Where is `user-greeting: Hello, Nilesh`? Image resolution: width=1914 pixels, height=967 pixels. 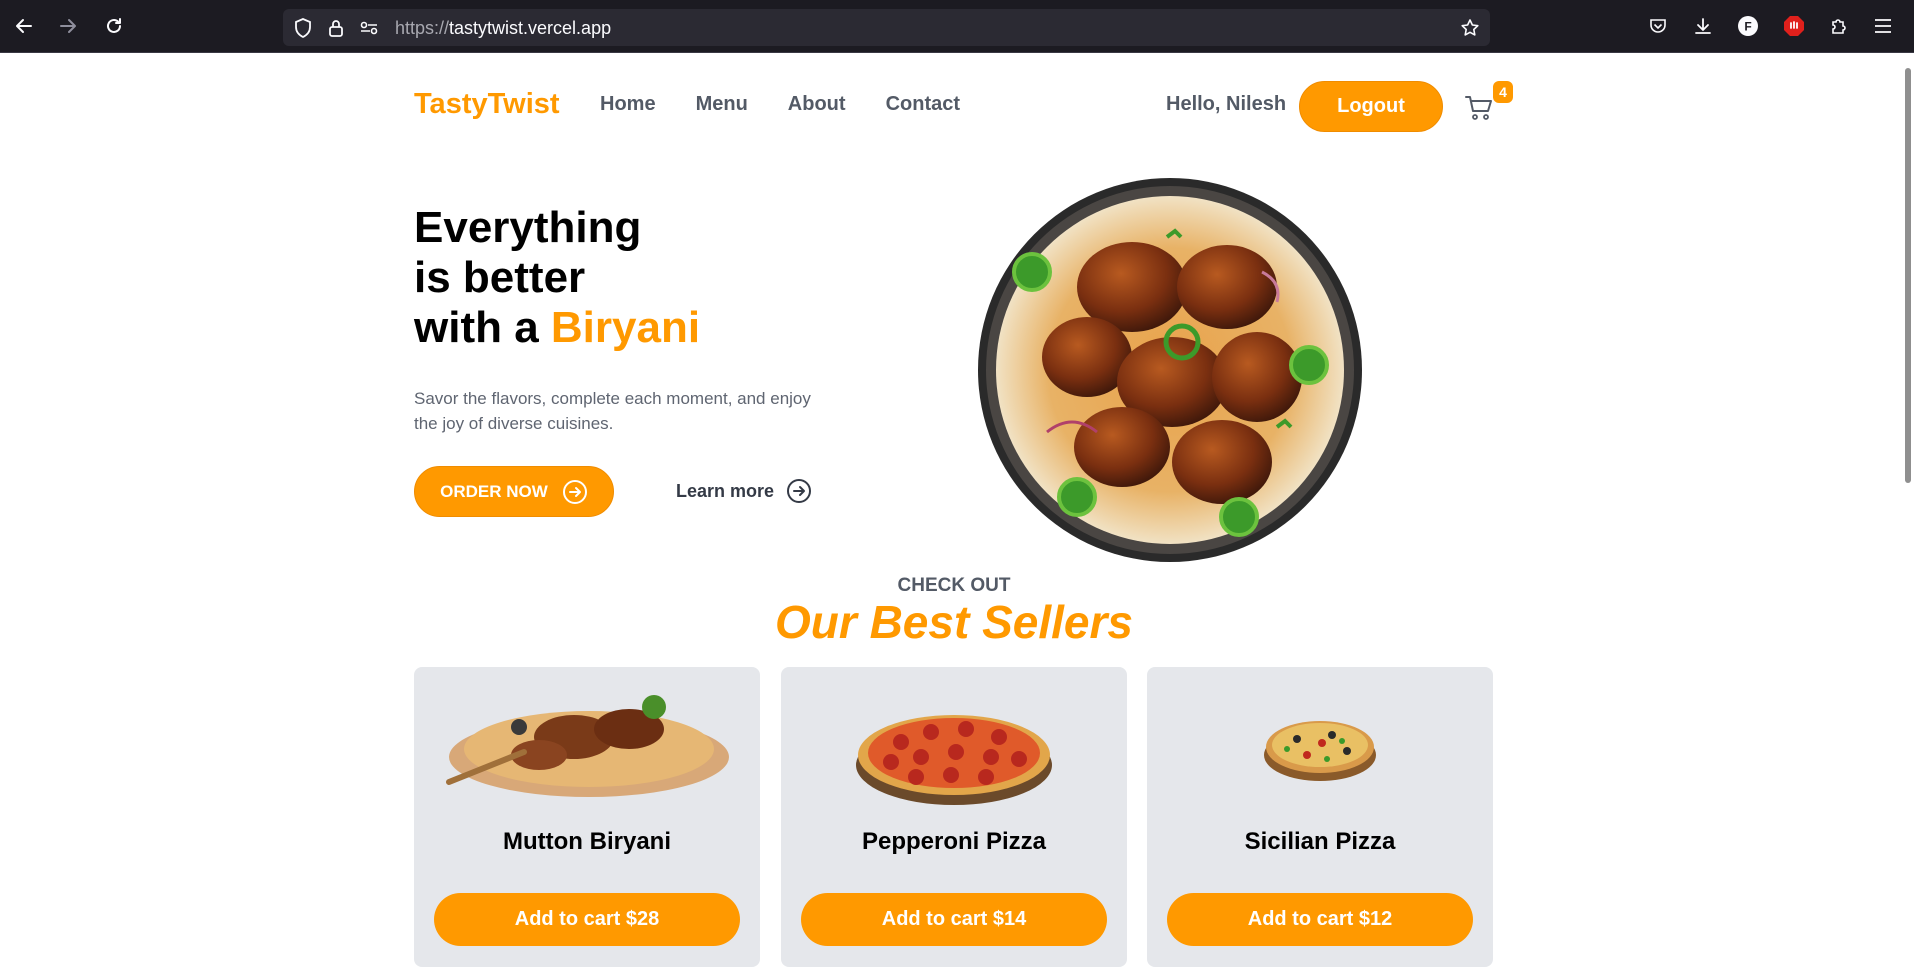 user-greeting: Hello, Nilesh is located at coordinates (1226, 104).